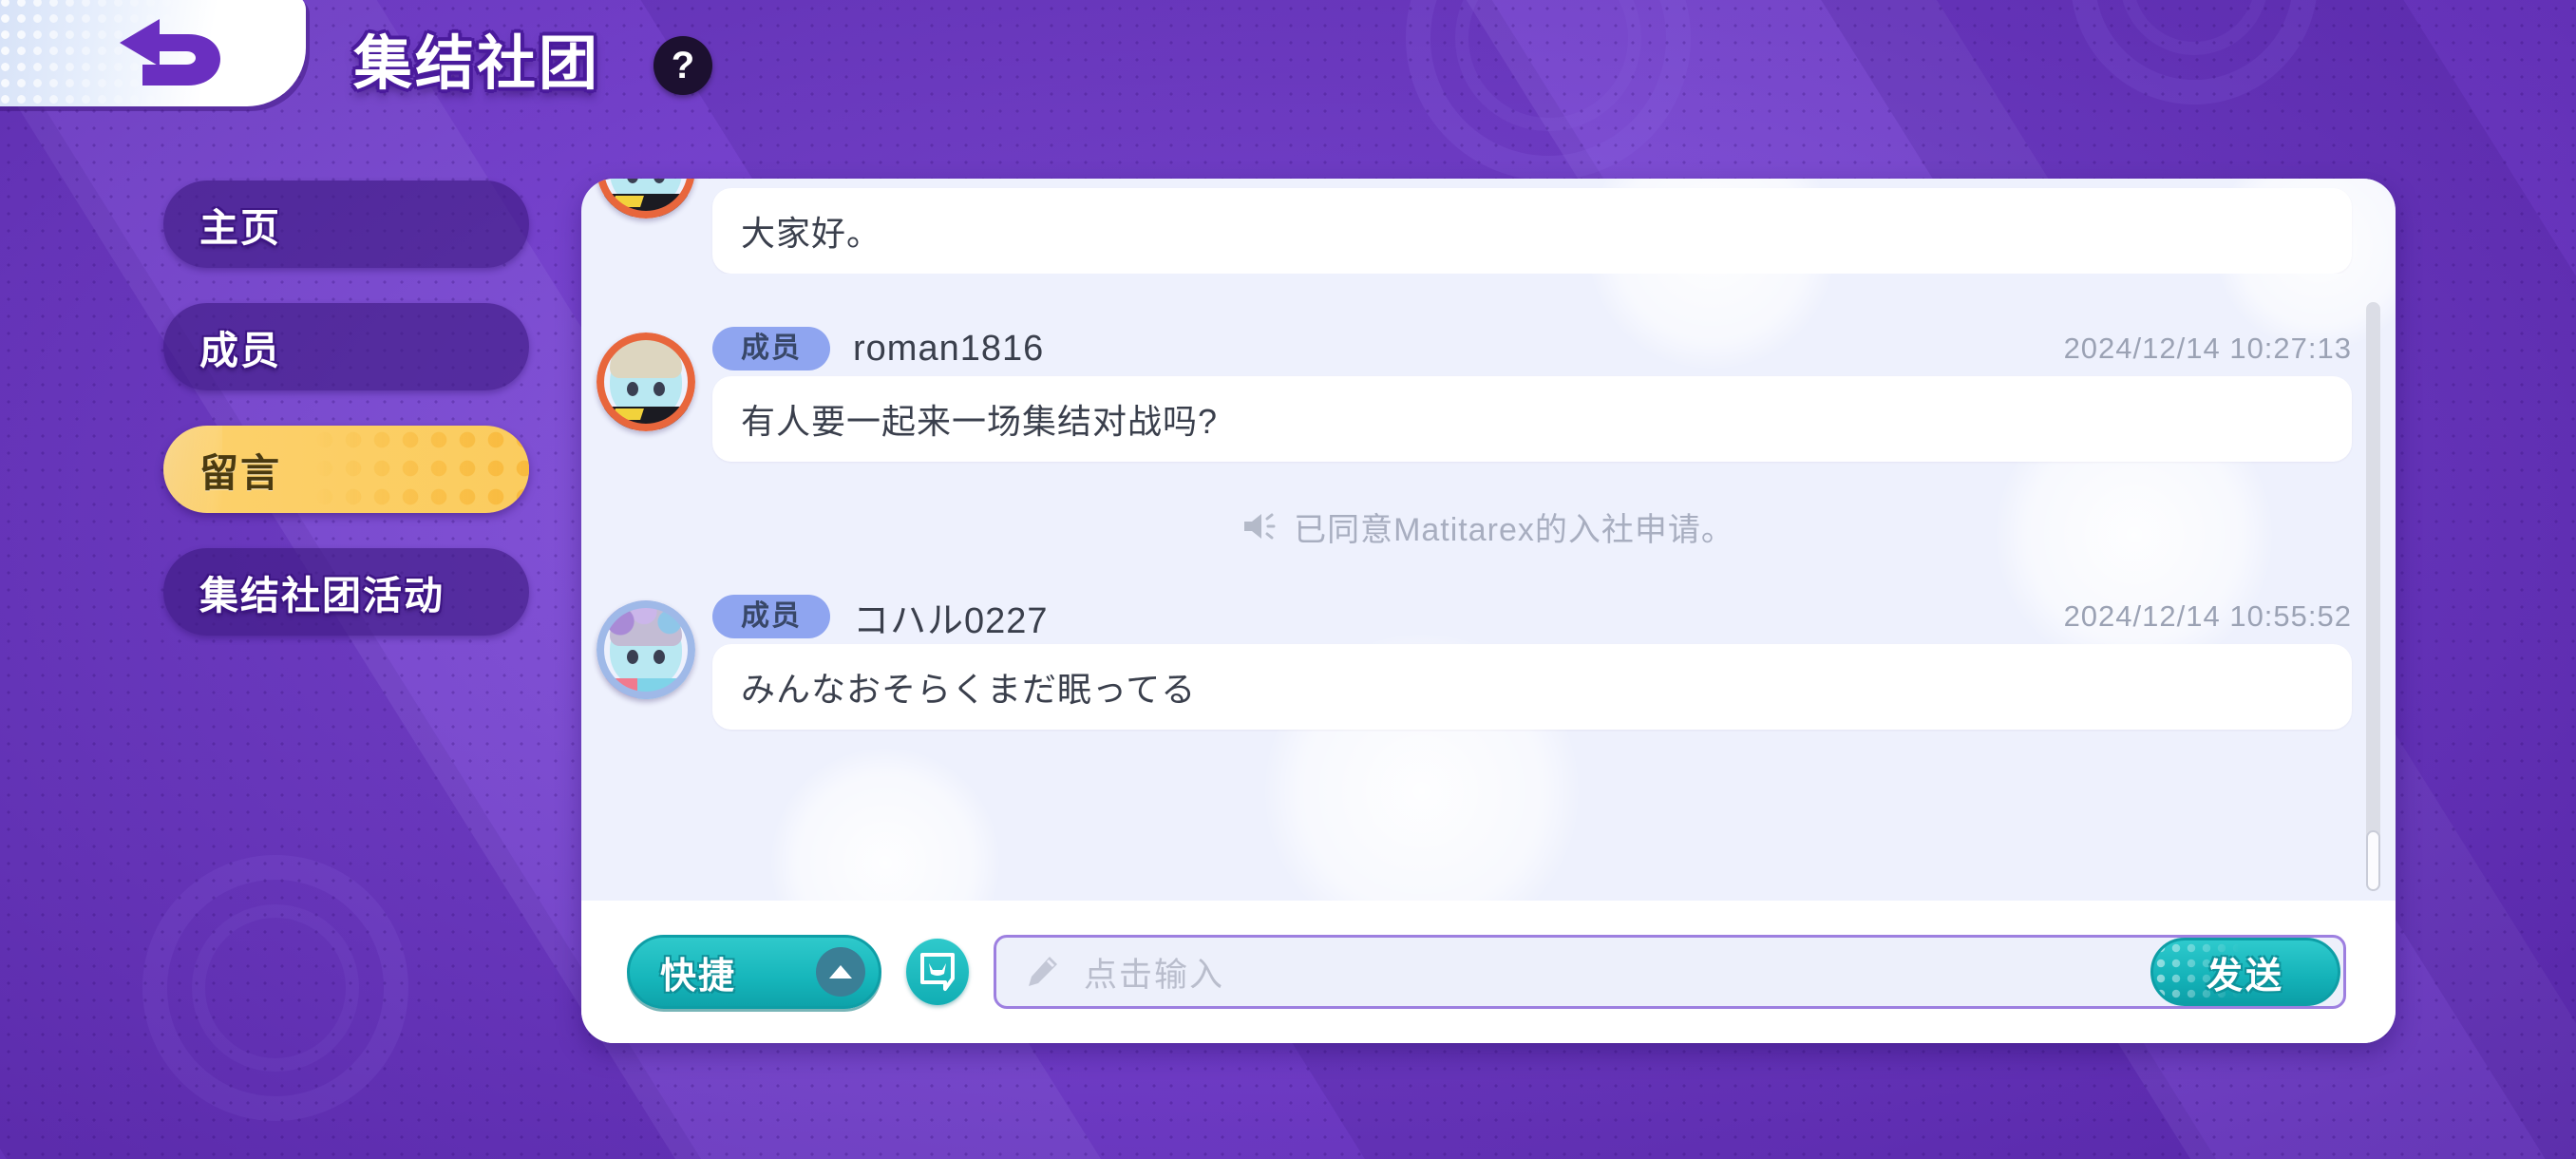 Image resolution: width=2576 pixels, height=1159 pixels. I want to click on back-button, so click(153, 53).